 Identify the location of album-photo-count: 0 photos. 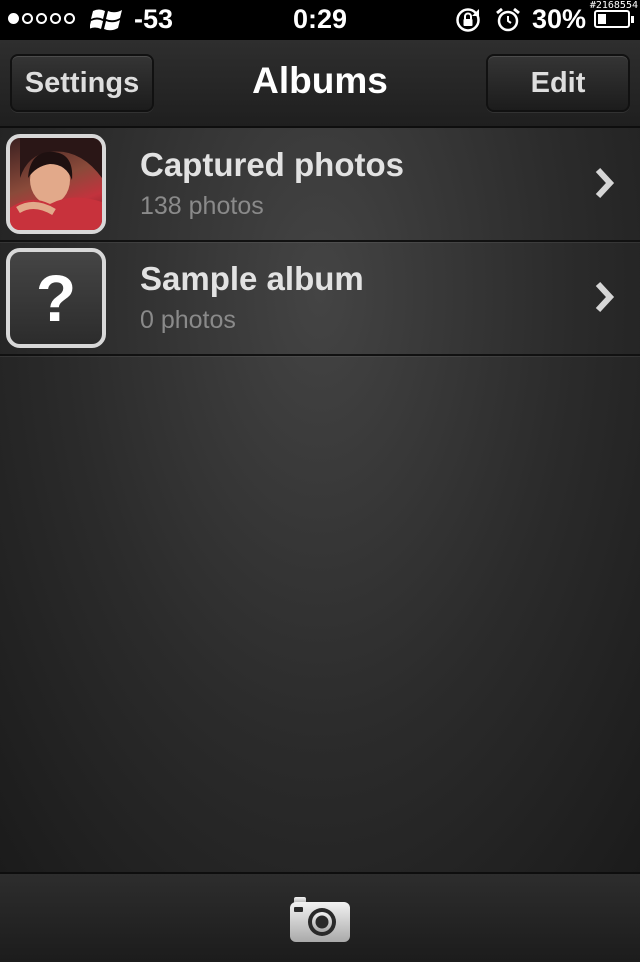
(188, 320).